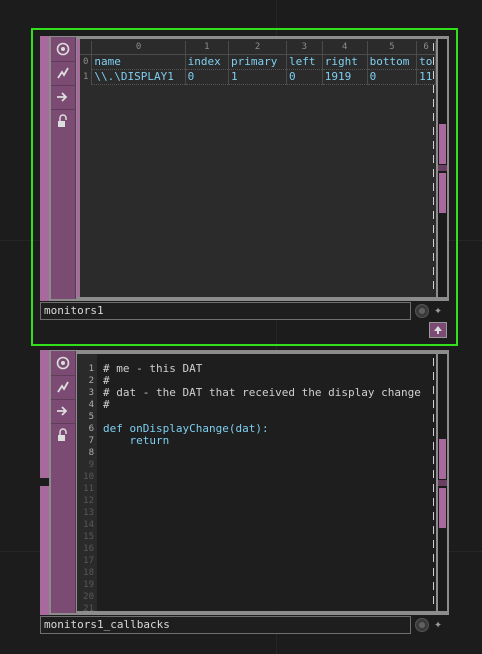 This screenshot has width=482, height=654. I want to click on node-name-field: monitors1_callbacks, so click(225, 625).